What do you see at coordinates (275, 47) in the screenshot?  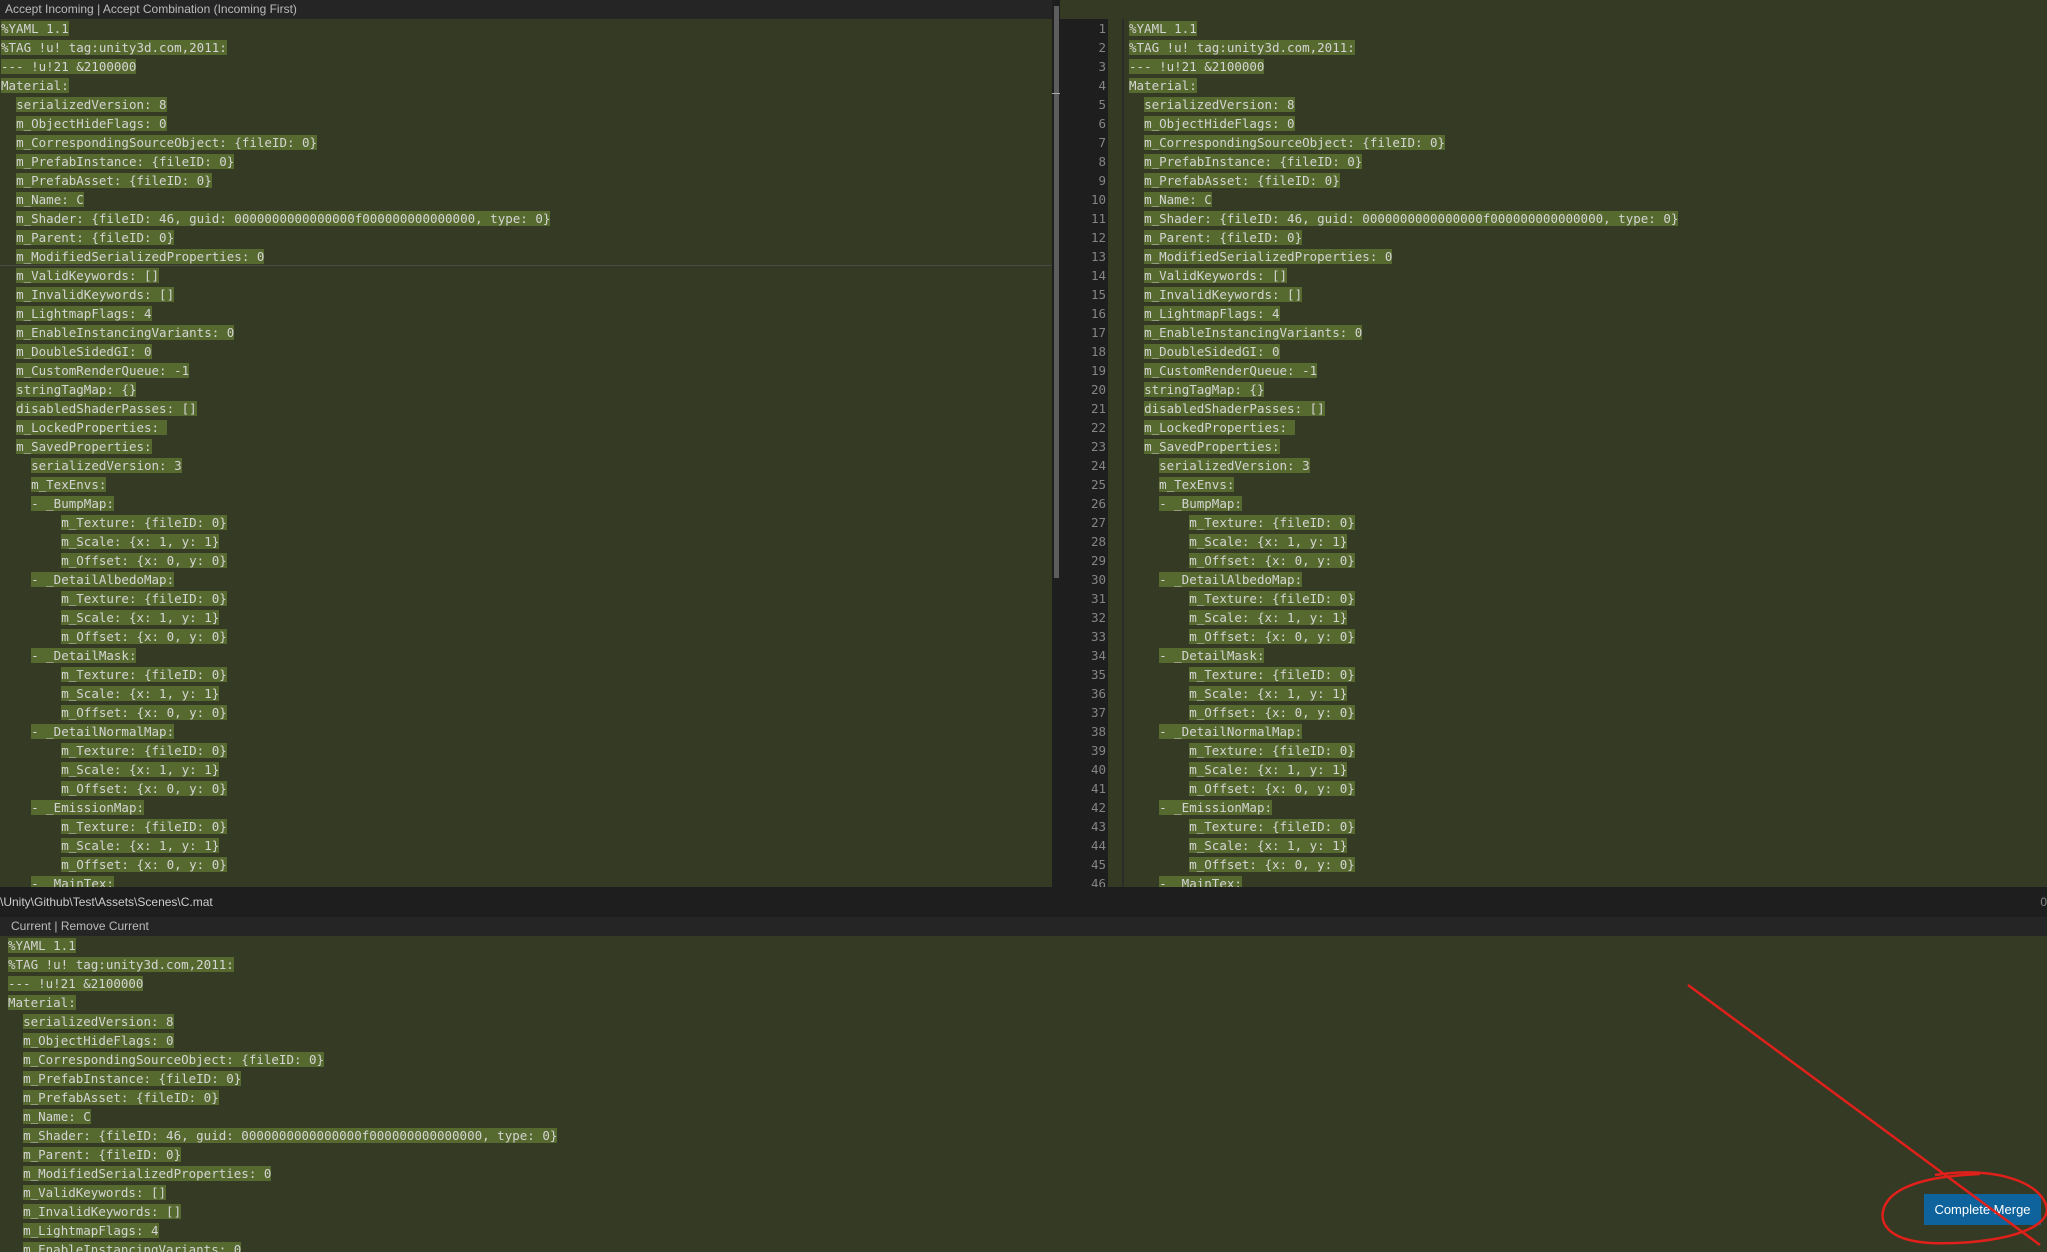 I see `code-line: %TAG !u! tag:unity3d.com,2011:` at bounding box center [275, 47].